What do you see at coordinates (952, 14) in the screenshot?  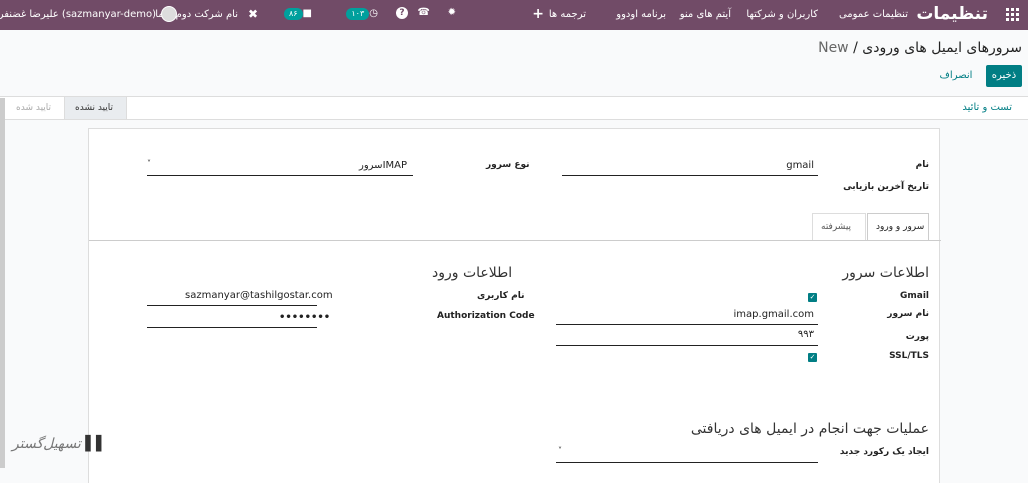 I see `app-brand: تنظیمات` at bounding box center [952, 14].